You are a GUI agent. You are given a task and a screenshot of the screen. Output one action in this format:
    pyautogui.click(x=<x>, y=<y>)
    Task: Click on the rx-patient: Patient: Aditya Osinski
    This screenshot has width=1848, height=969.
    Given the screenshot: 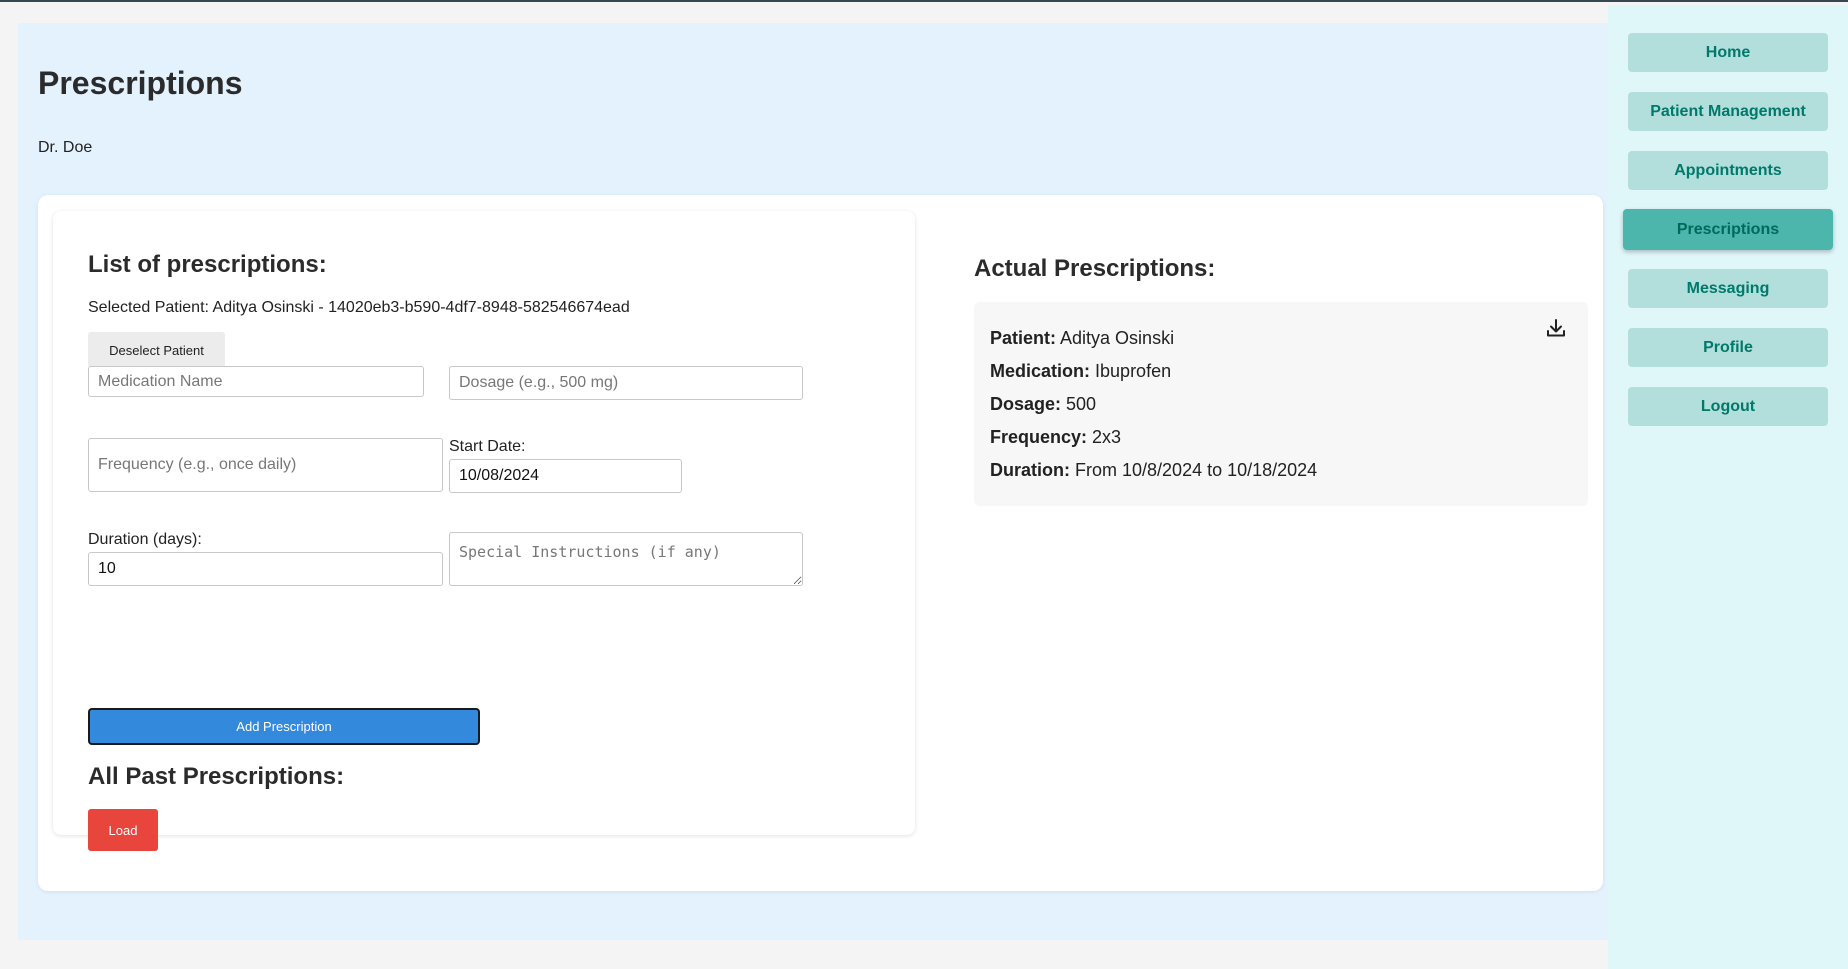 What is the action you would take?
    pyautogui.click(x=1082, y=338)
    